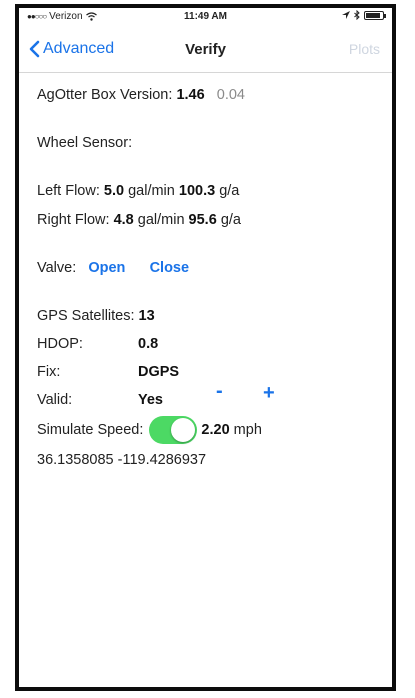  What do you see at coordinates (183, 430) in the screenshot?
I see `toggle-knob` at bounding box center [183, 430].